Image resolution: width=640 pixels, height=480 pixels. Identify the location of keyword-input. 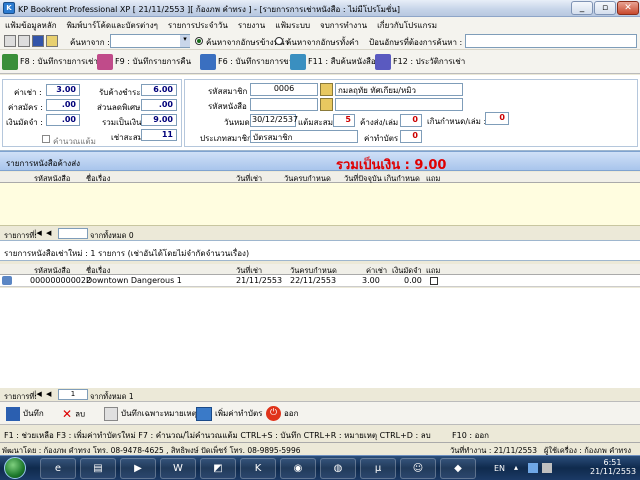
(551, 41).